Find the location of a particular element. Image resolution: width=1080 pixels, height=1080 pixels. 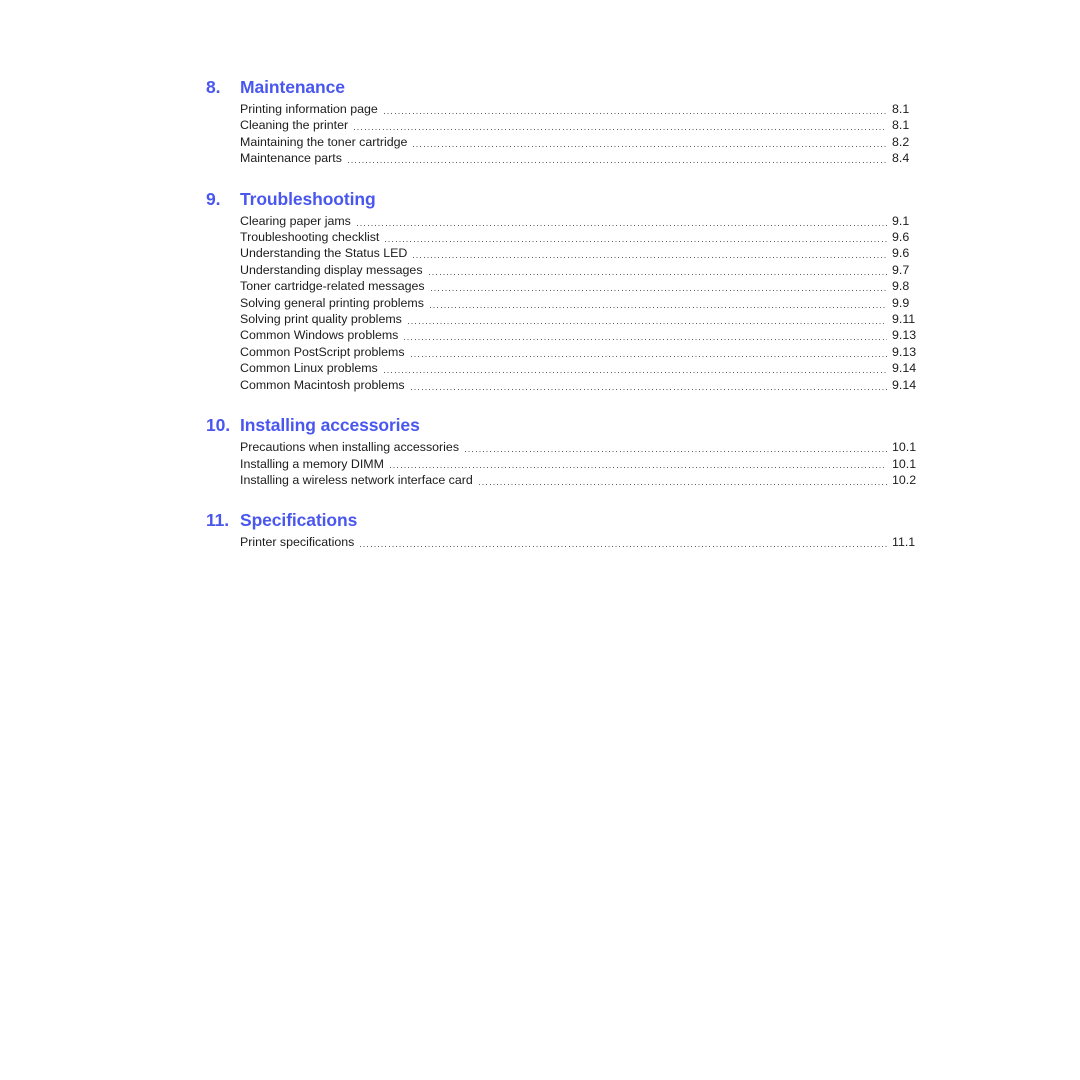

toc-entry: Troubleshooting checklist 9.6 is located at coordinates (571, 237).